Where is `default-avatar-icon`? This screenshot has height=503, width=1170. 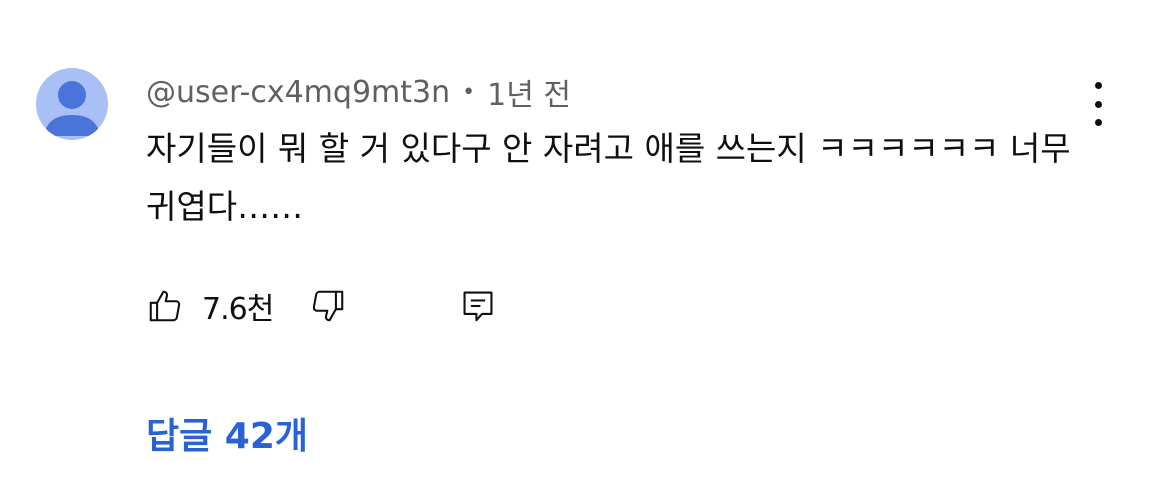
default-avatar-icon is located at coordinates (72, 108).